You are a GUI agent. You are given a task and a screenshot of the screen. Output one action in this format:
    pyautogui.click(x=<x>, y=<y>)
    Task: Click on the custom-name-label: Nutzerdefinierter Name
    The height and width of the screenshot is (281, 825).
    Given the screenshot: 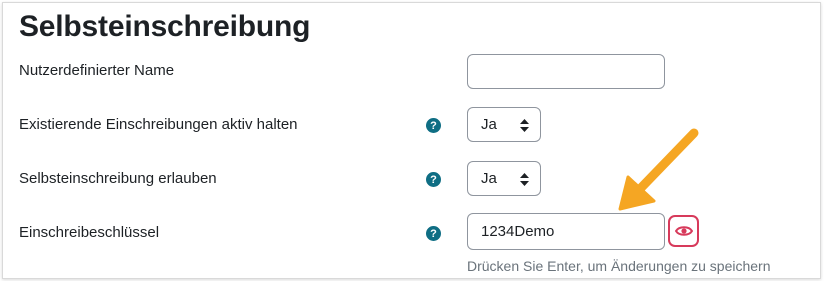 What is the action you would take?
    pyautogui.click(x=97, y=70)
    